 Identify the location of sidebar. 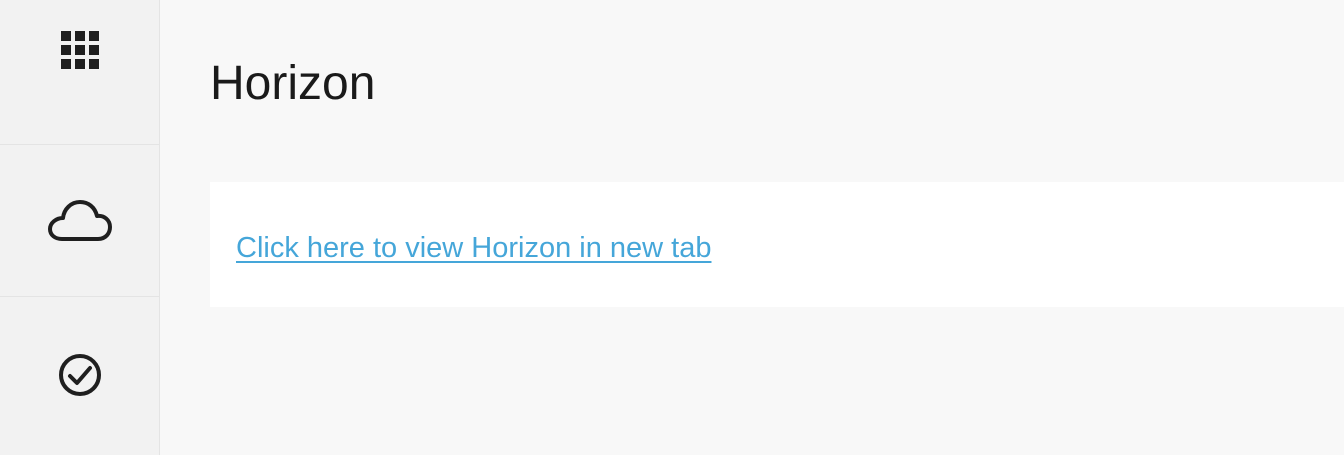
(80, 227).